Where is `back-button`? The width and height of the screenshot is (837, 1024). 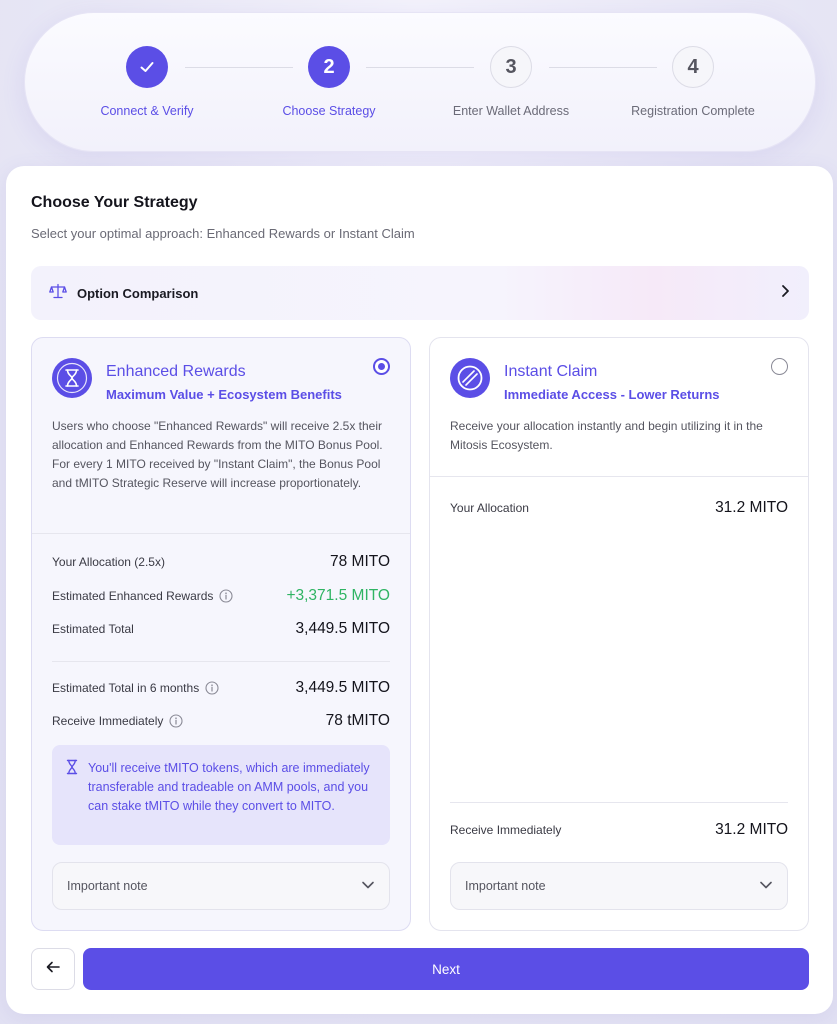 back-button is located at coordinates (53, 969).